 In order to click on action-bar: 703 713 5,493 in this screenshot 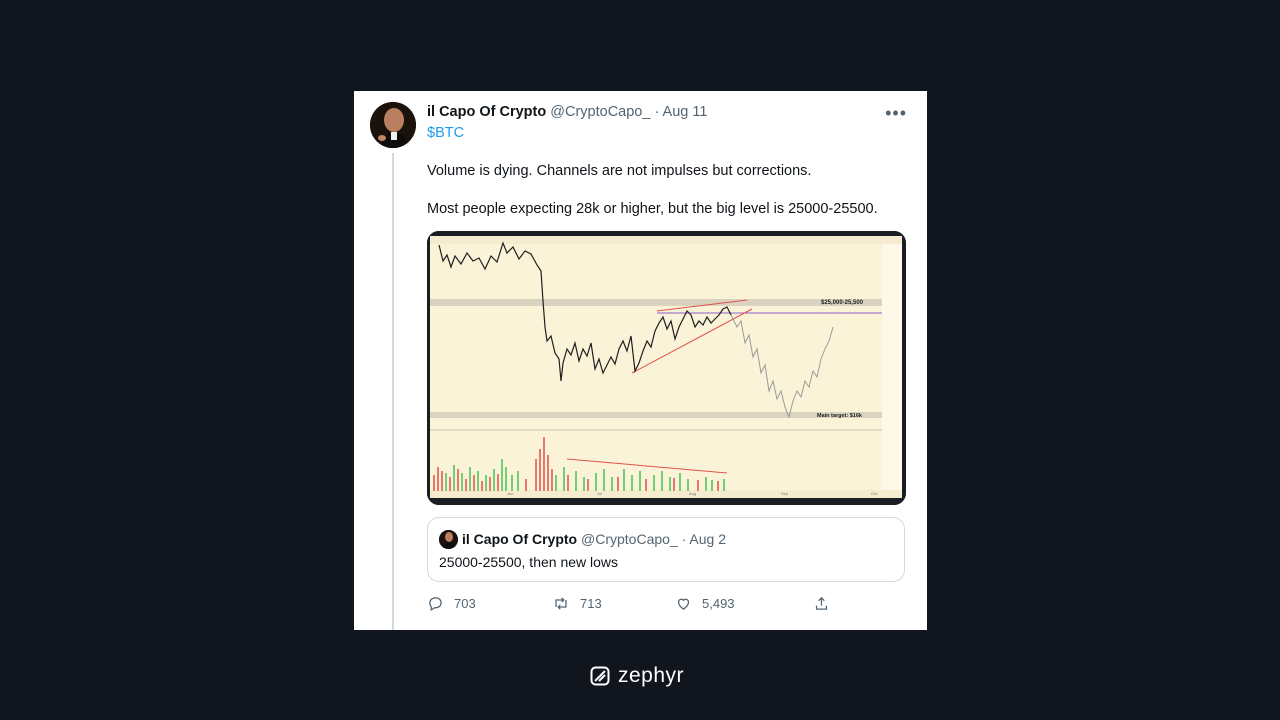, I will do `click(667, 607)`.